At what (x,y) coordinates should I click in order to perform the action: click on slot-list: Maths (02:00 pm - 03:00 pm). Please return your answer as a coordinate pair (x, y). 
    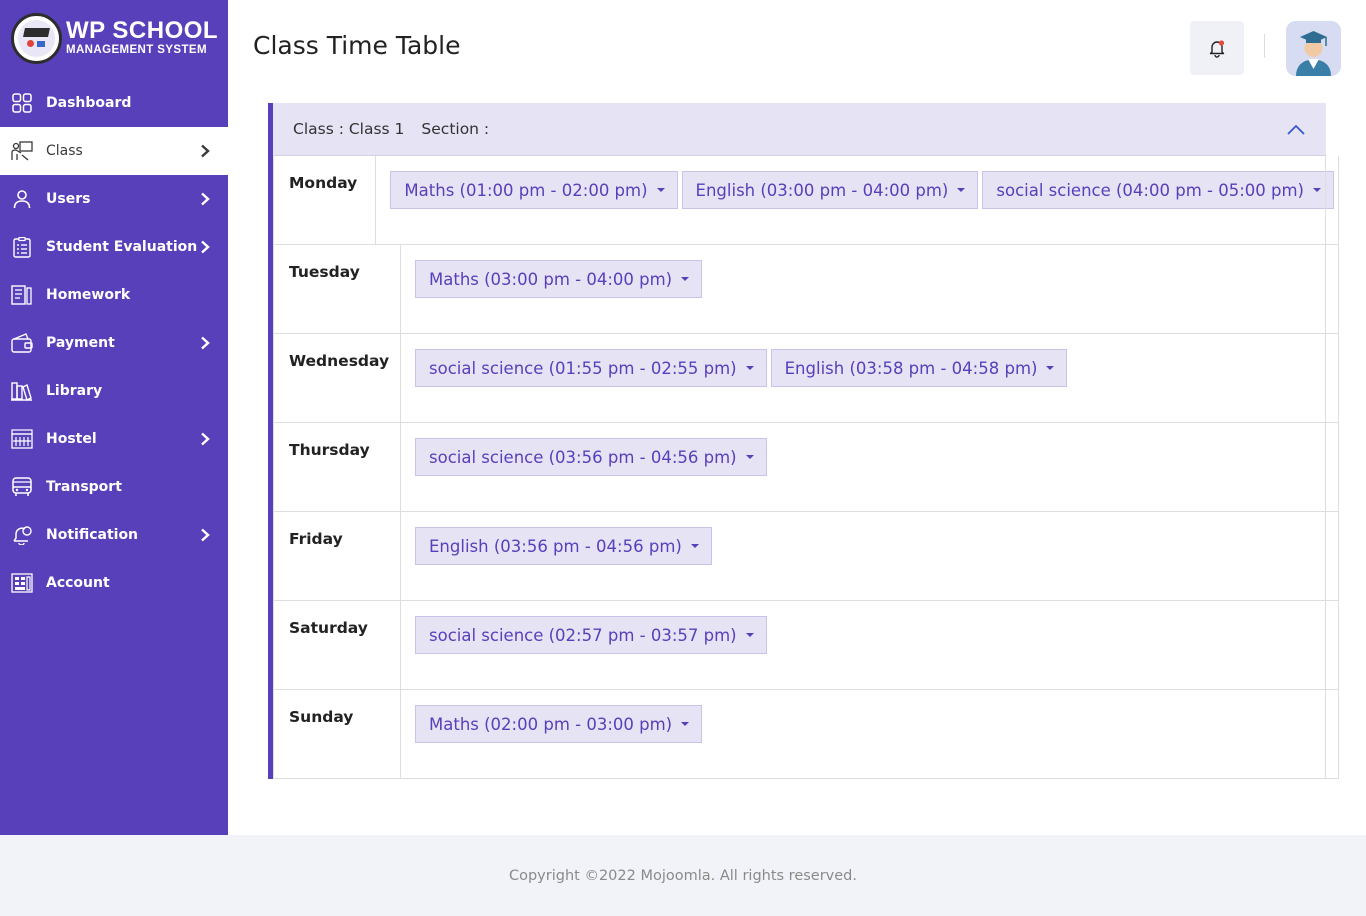
    Looking at the image, I should click on (869, 734).